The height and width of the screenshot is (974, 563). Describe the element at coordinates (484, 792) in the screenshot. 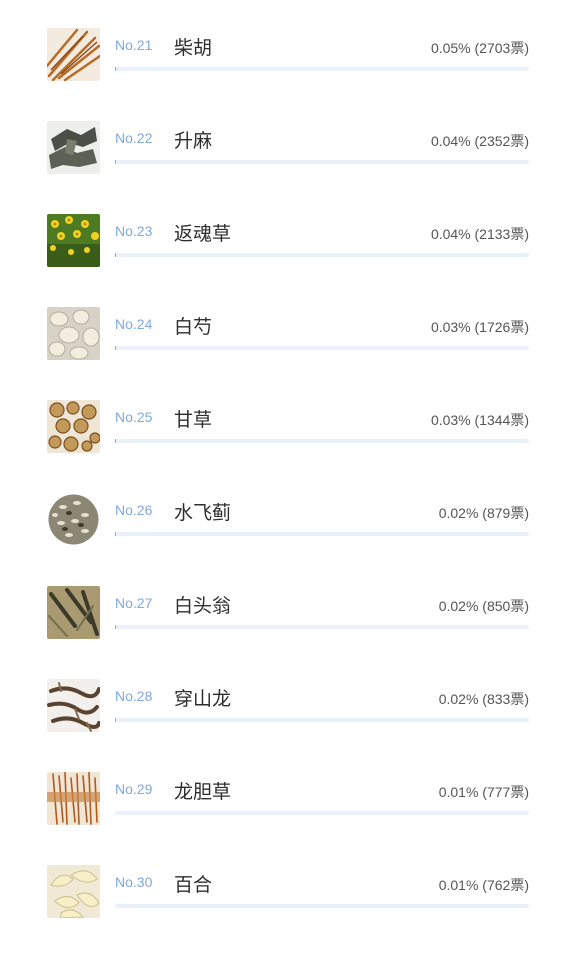

I see `vote-stat: 0.01% (777票)` at that location.